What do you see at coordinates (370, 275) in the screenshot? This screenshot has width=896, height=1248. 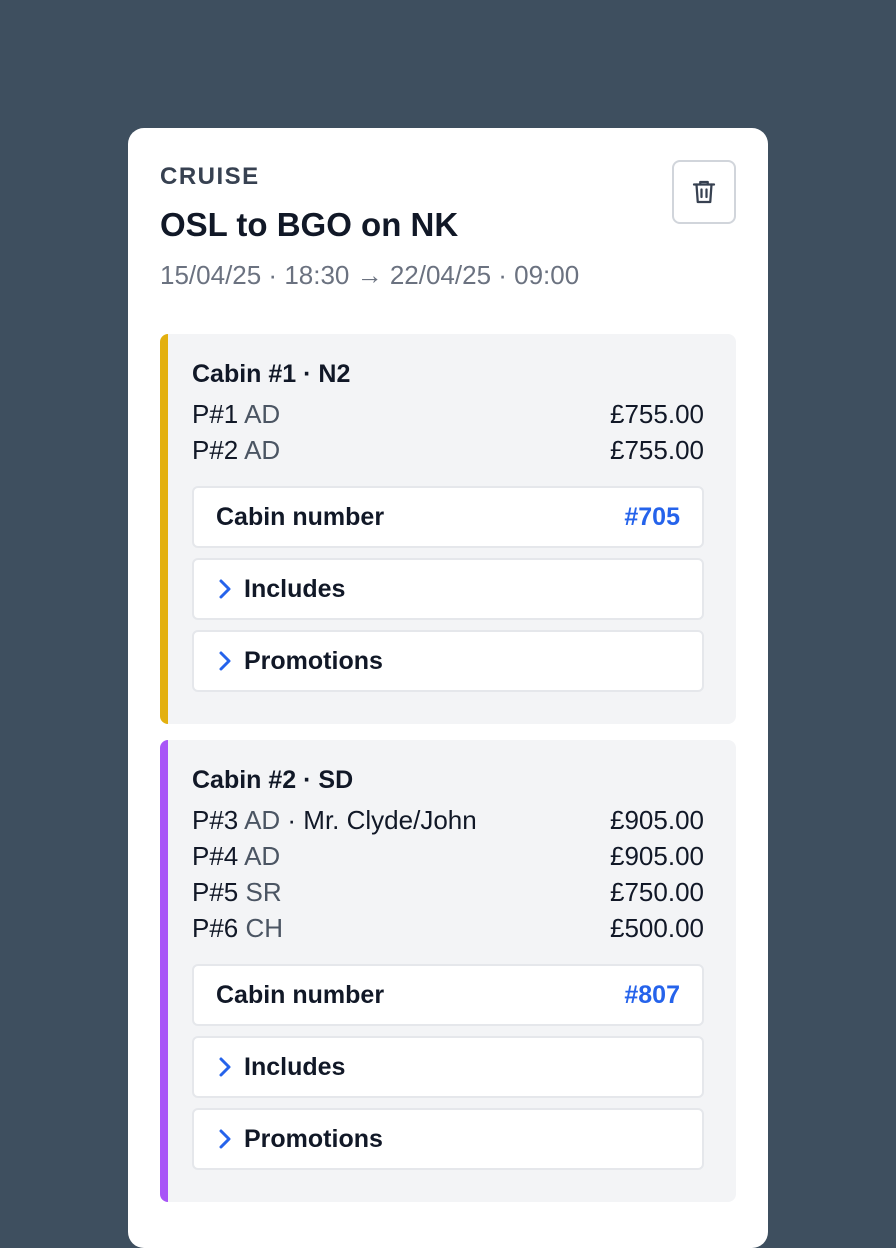 I see `booking-dates: 15/04/25 · 18:30 → 22/04/25 · 09:00` at bounding box center [370, 275].